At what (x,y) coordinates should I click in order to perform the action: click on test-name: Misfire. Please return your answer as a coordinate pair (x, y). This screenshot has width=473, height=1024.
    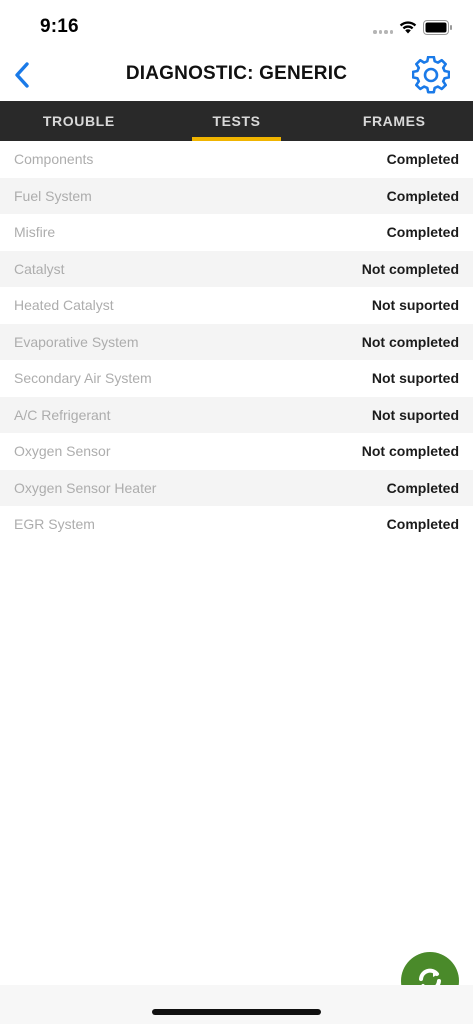
    Looking at the image, I should click on (35, 232).